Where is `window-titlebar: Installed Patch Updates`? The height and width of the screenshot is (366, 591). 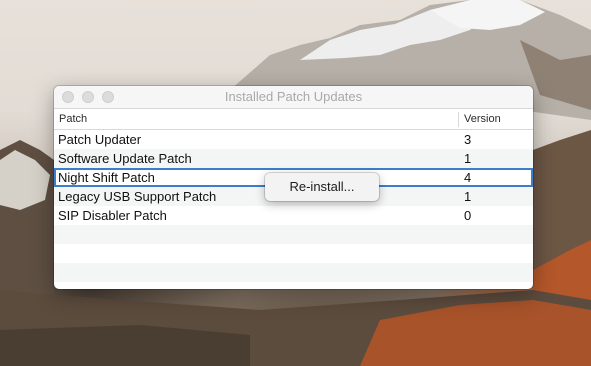 window-titlebar: Installed Patch Updates is located at coordinates (293, 97).